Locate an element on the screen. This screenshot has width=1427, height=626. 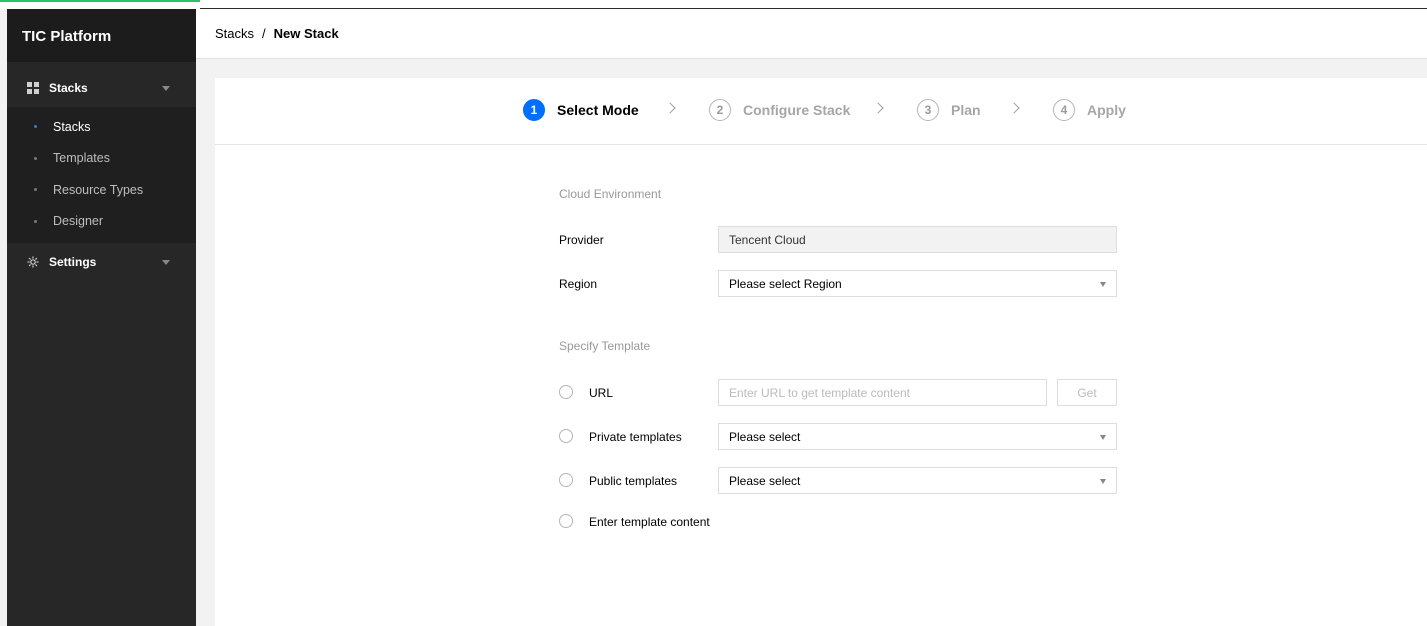
public-templates-label: Public templates is located at coordinates (633, 481).